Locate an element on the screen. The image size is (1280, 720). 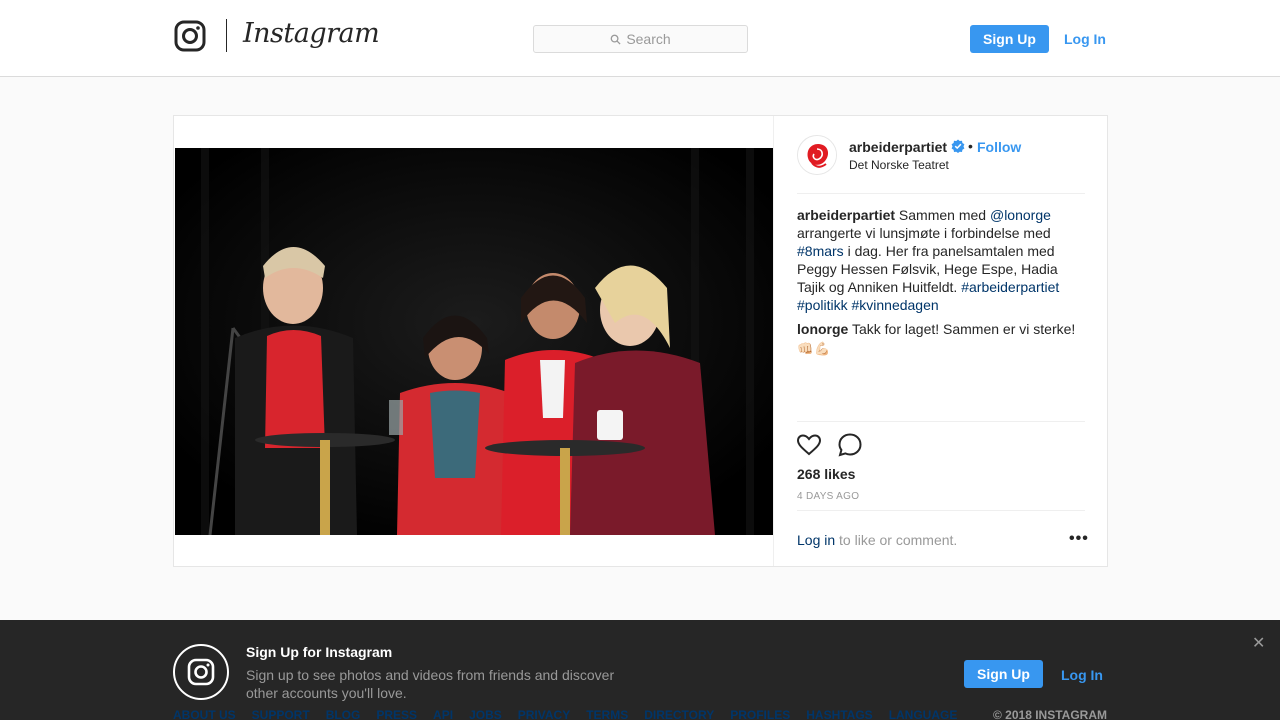
footer-link-press: PRESS is located at coordinates (396, 714).